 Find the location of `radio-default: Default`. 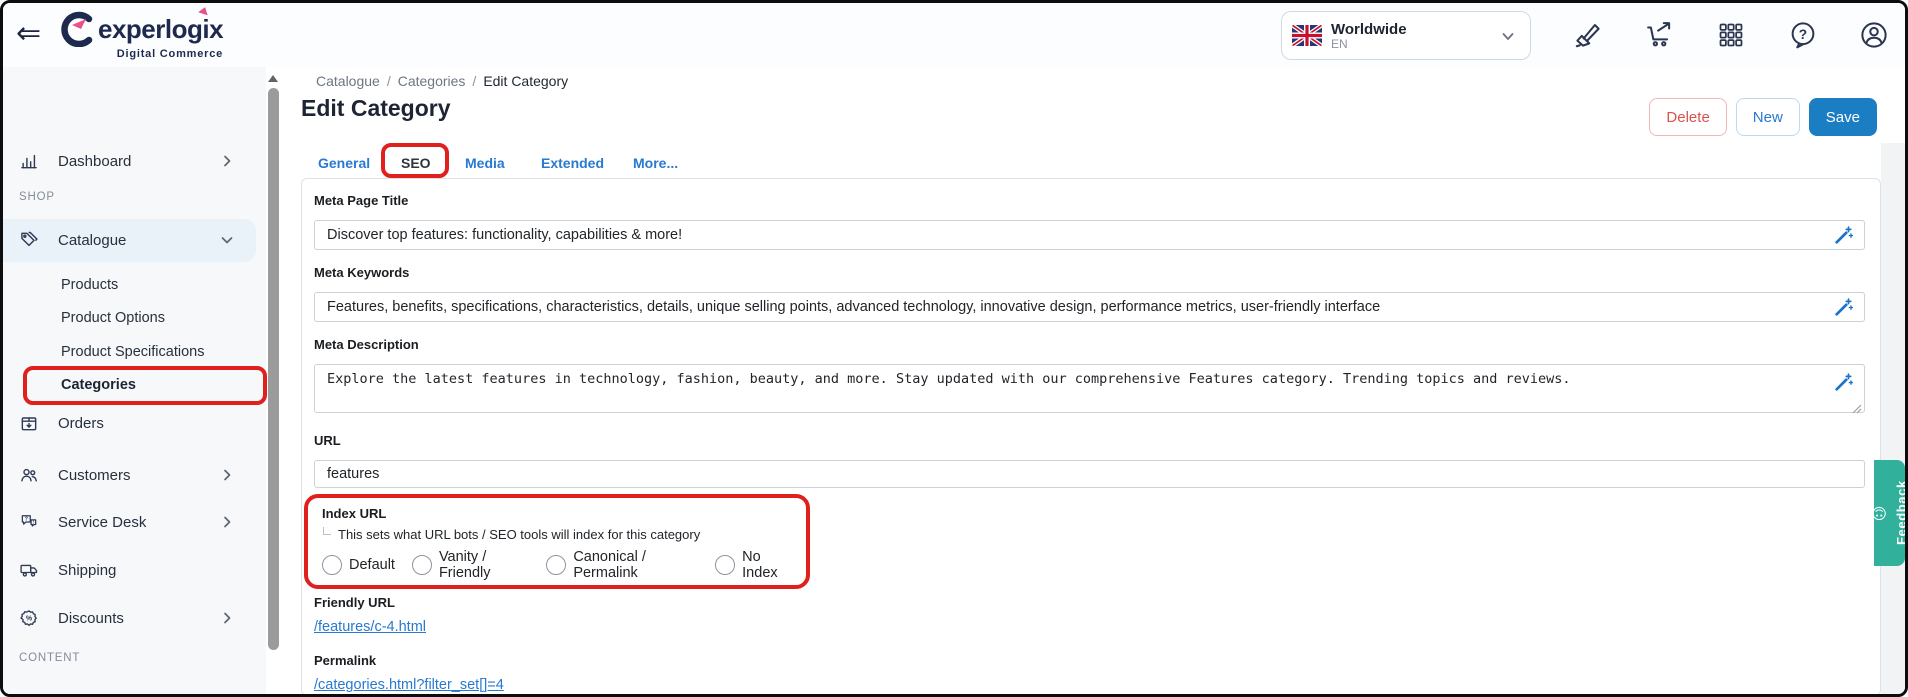

radio-default: Default is located at coordinates (358, 565).